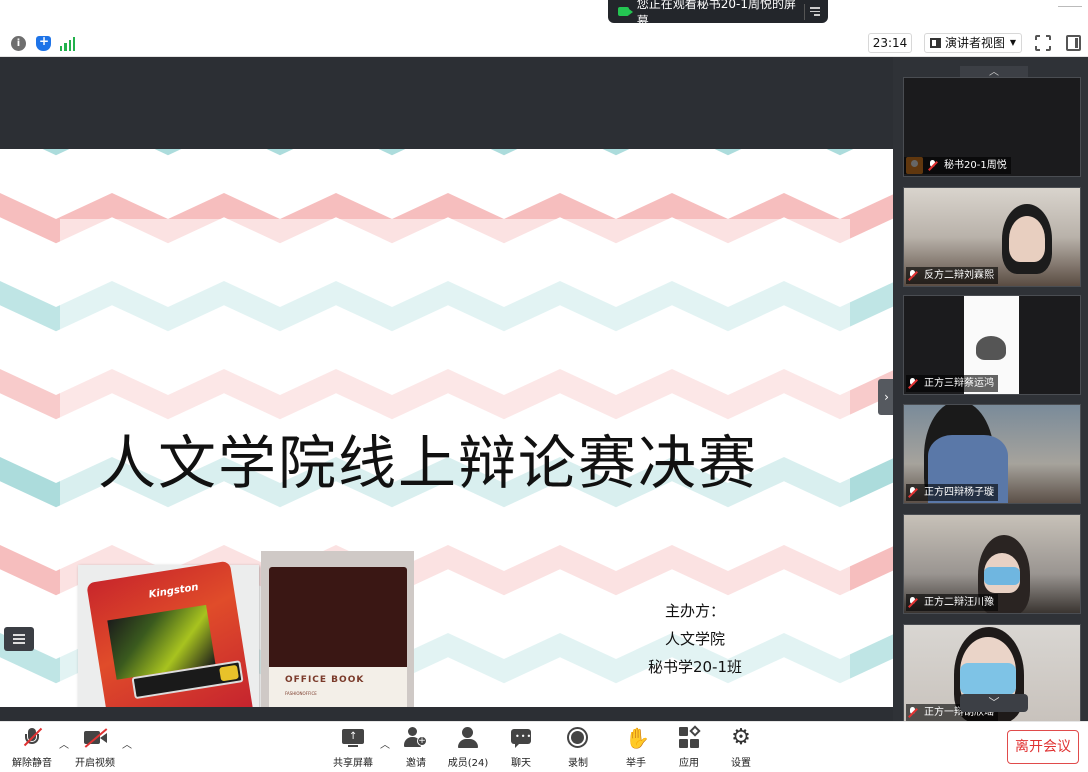 The height and width of the screenshot is (772, 1088). Describe the element at coordinates (689, 763) in the screenshot. I see `apps-label: 应用` at that location.